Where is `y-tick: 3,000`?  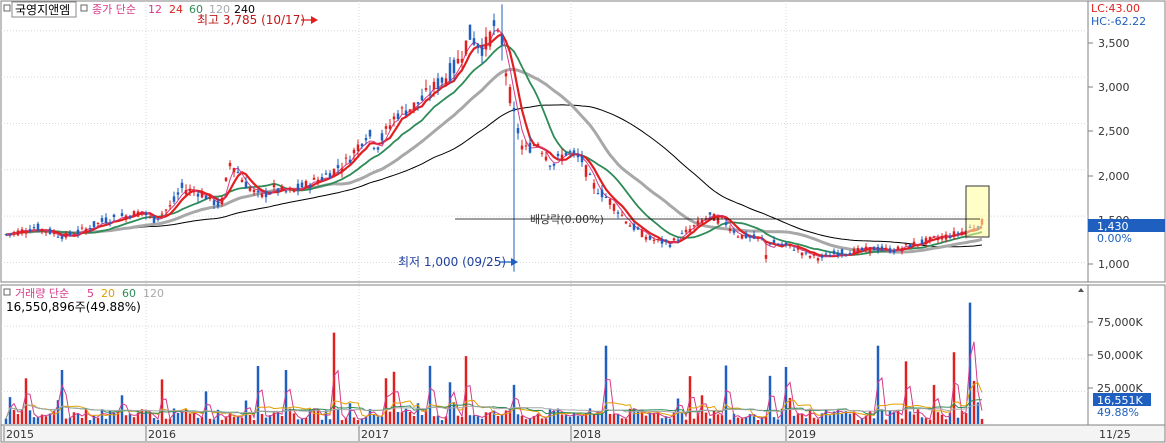 y-tick: 3,000 is located at coordinates (1114, 87).